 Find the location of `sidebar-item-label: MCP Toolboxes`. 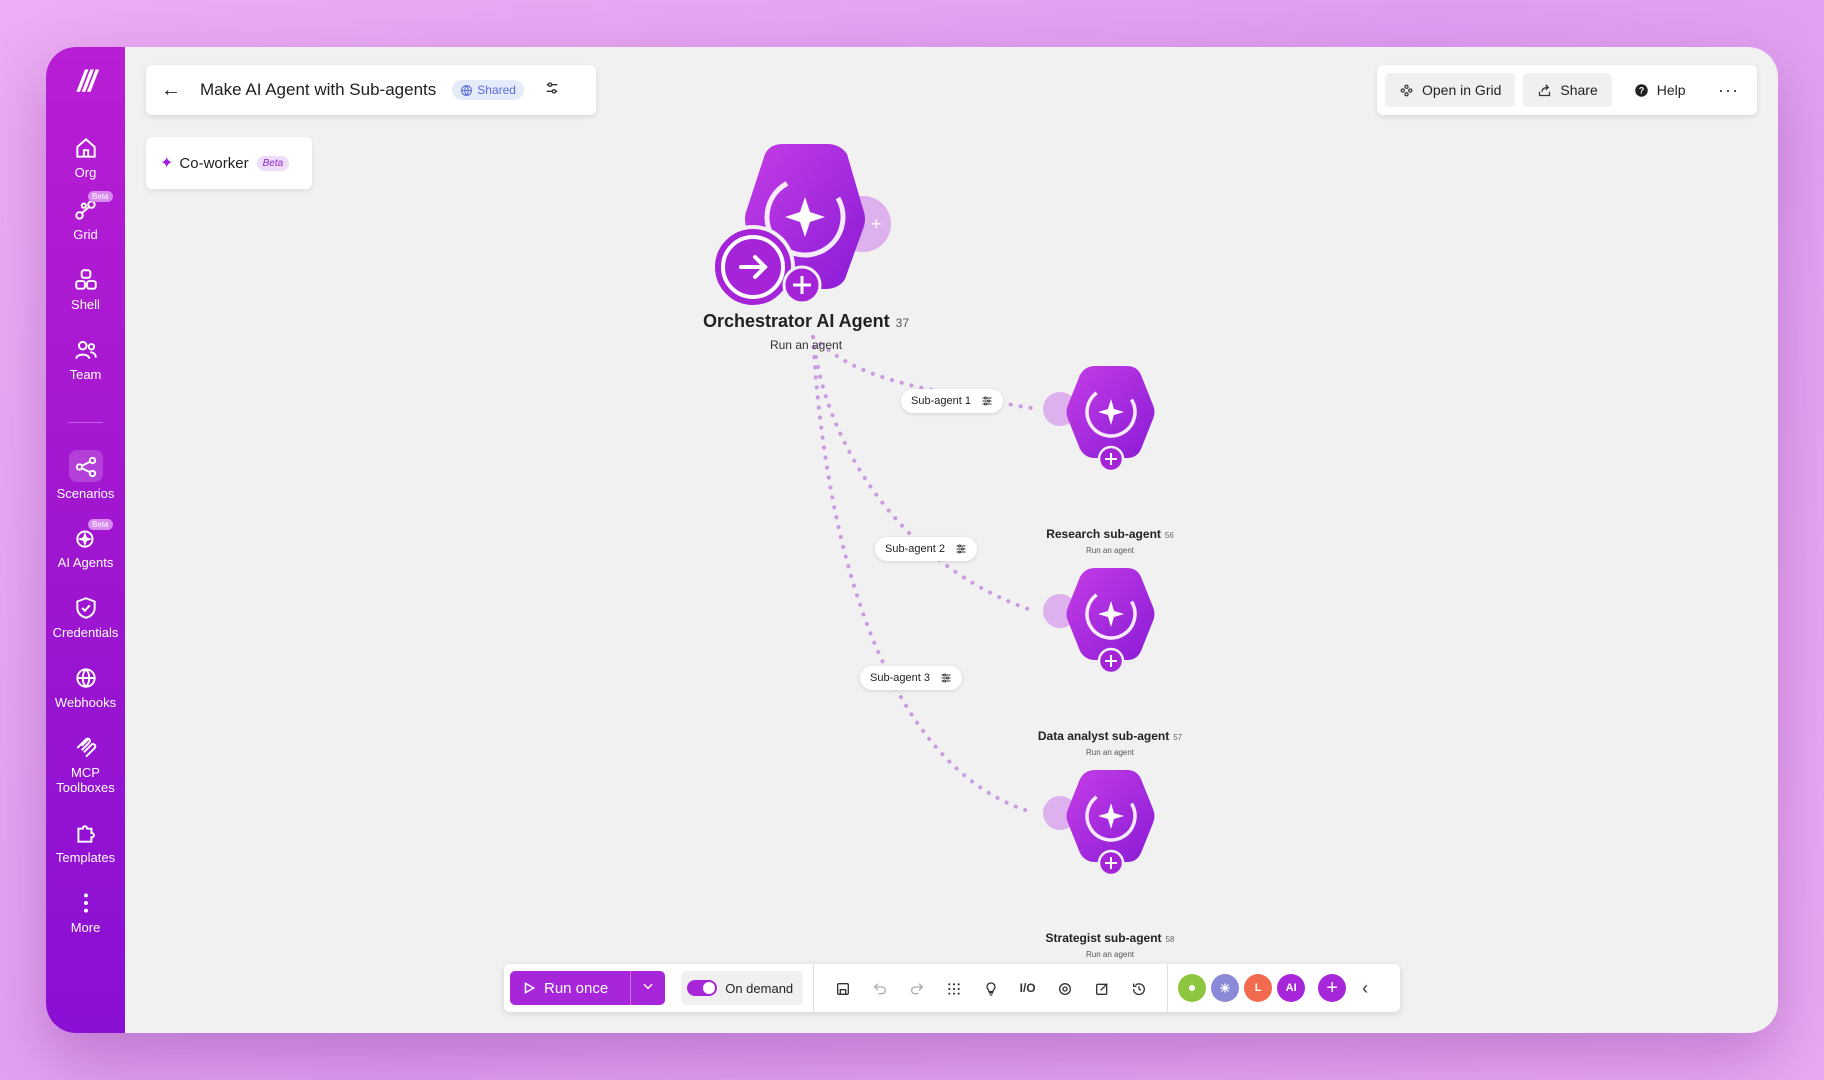

sidebar-item-label: MCP Toolboxes is located at coordinates (85, 780).